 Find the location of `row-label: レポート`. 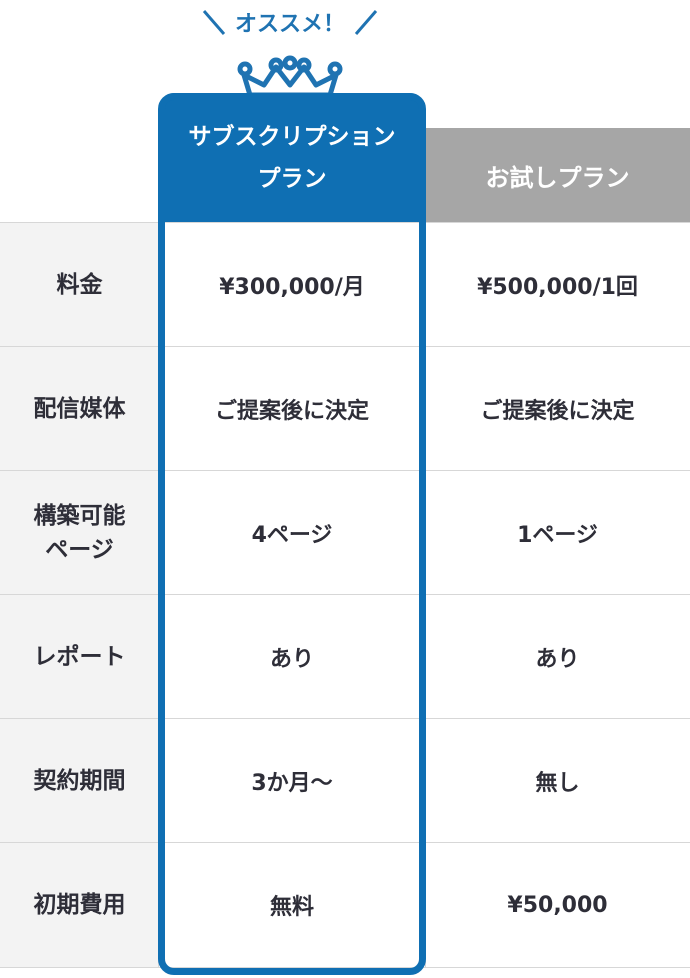

row-label: レポート is located at coordinates (79, 656).